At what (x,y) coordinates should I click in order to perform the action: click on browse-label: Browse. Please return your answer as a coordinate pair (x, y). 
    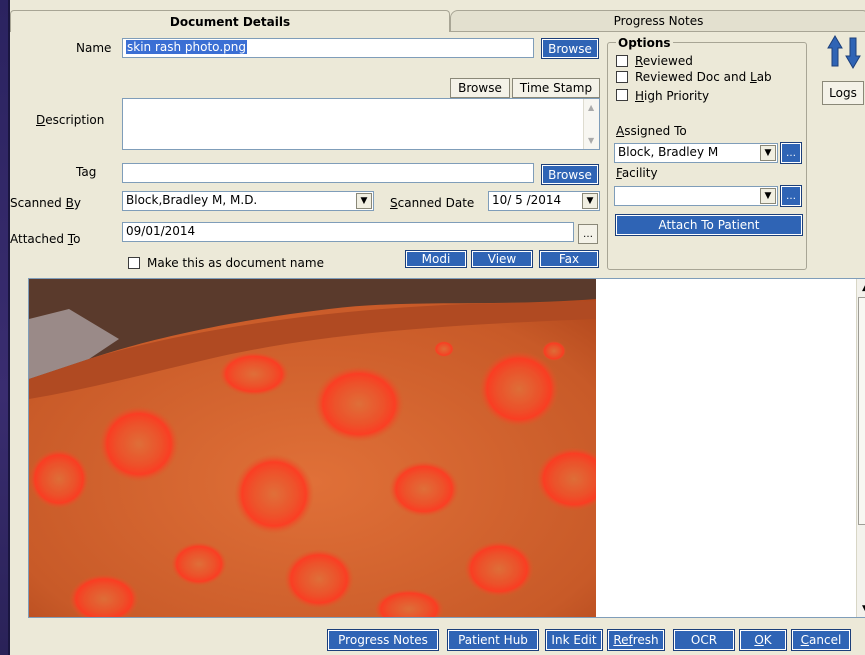
    Looking at the image, I should click on (480, 88).